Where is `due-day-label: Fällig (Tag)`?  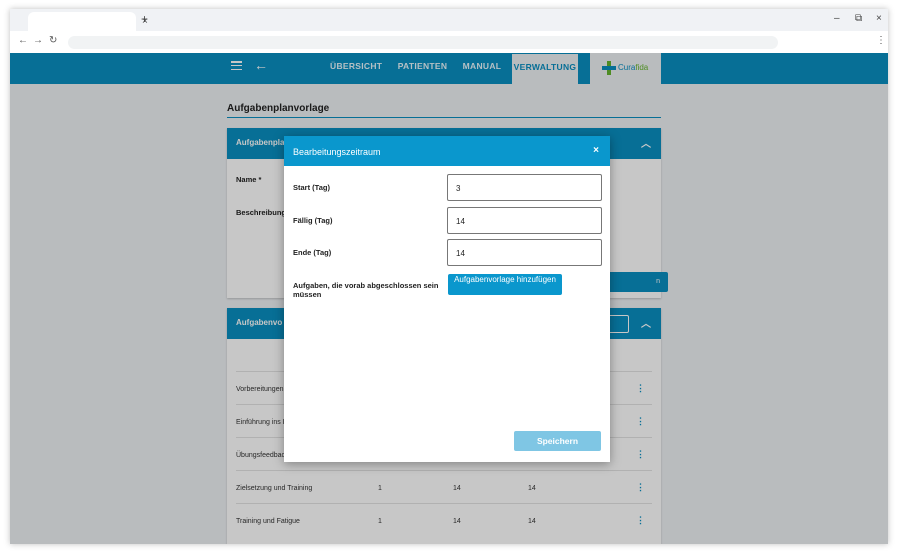
due-day-label: Fällig (Tag) is located at coordinates (313, 220).